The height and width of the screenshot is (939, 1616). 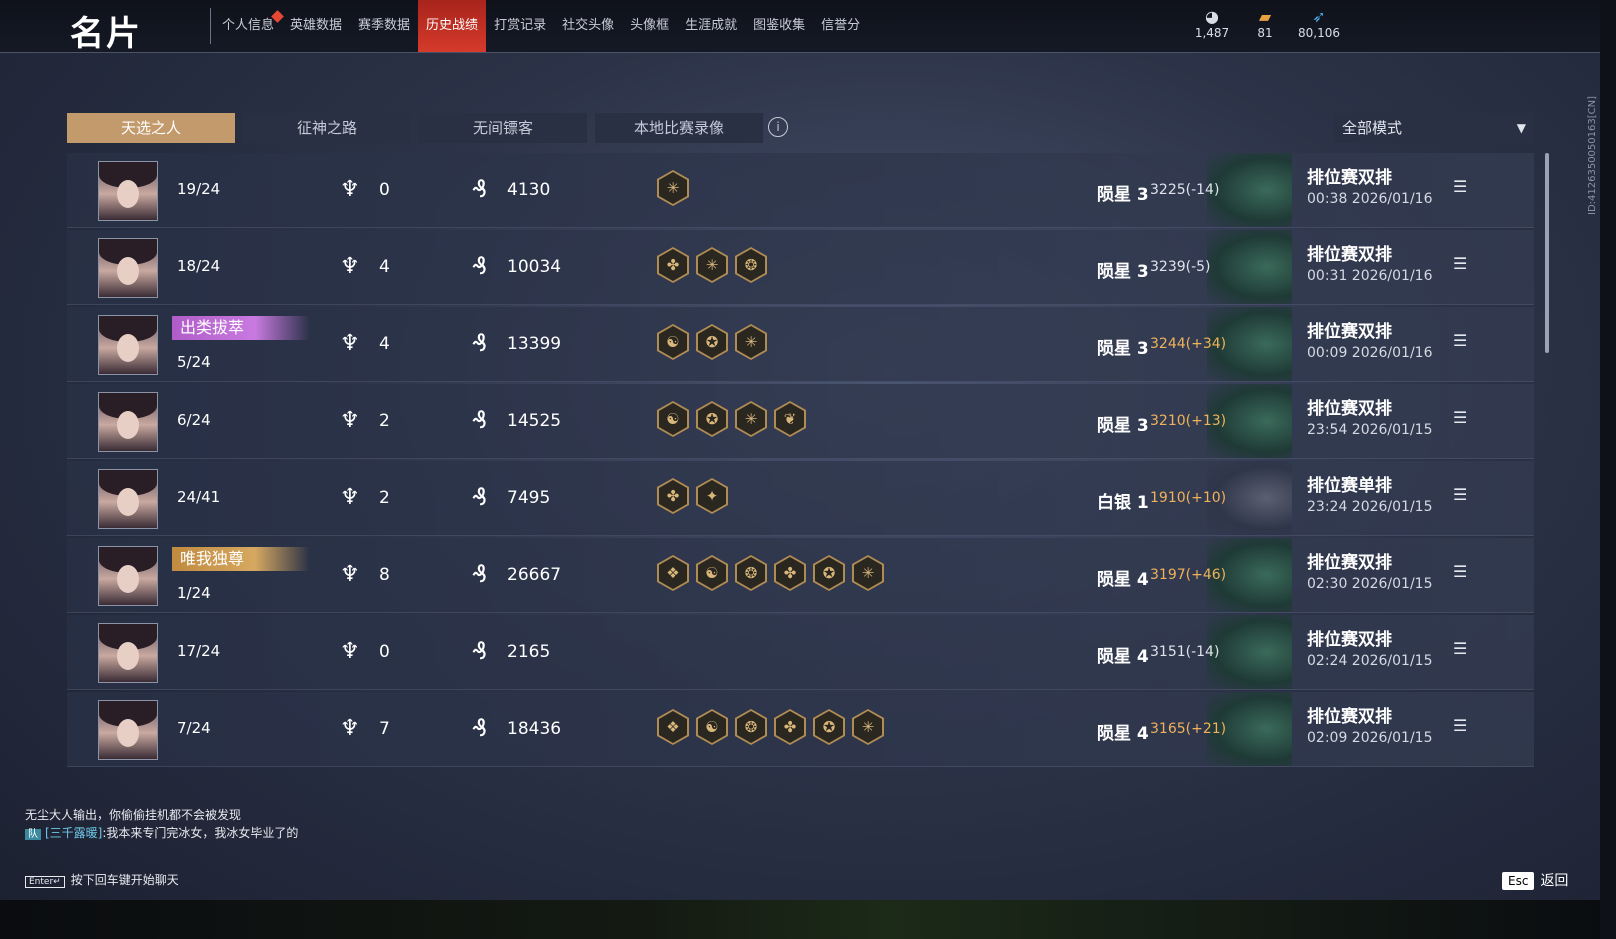 I want to click on damage-value: 13399, so click(x=534, y=344).